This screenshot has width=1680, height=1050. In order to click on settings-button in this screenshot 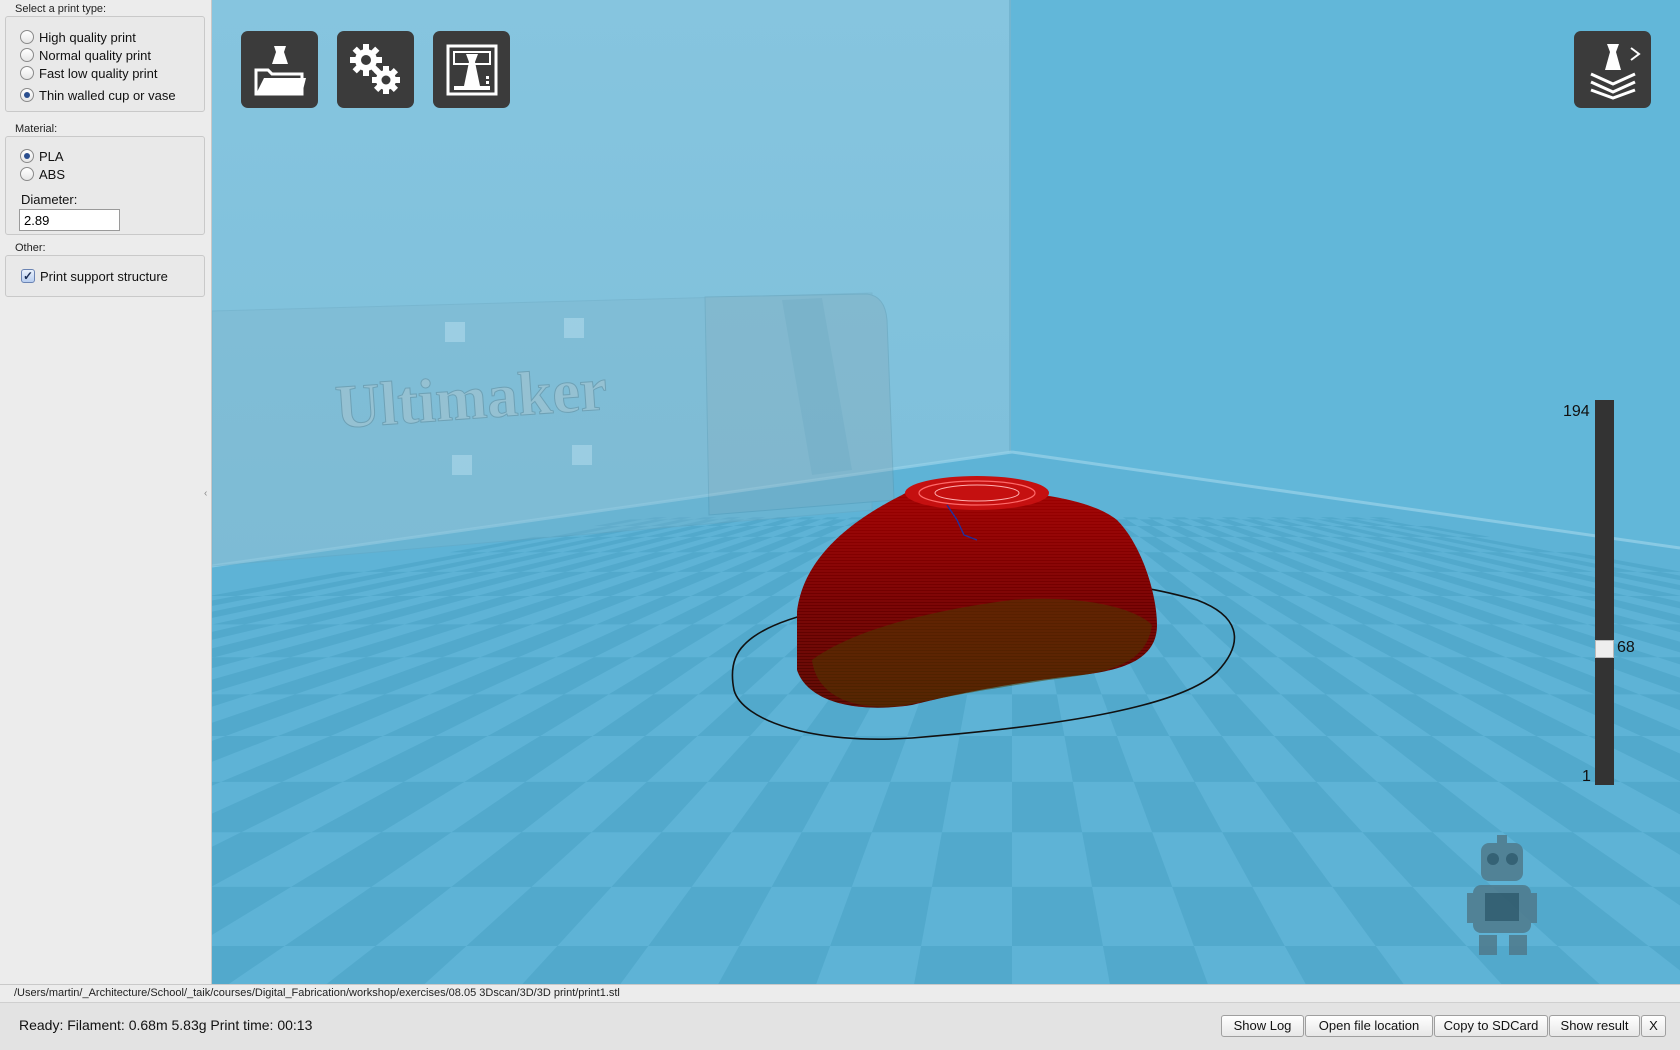, I will do `click(375, 69)`.